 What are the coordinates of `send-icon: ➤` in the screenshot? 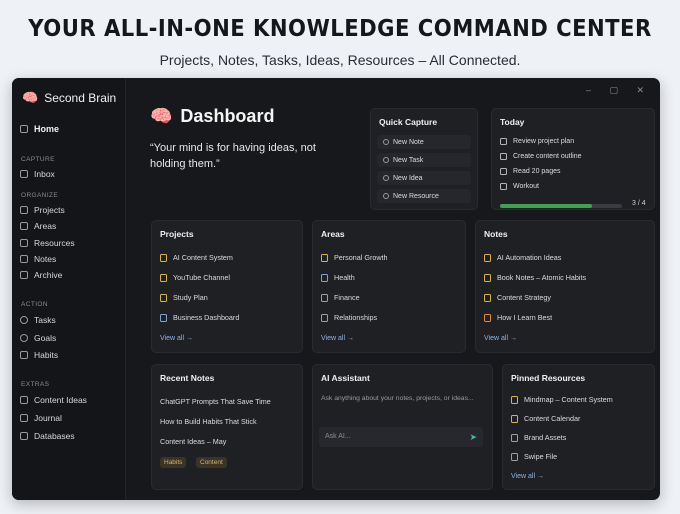 It's located at (473, 437).